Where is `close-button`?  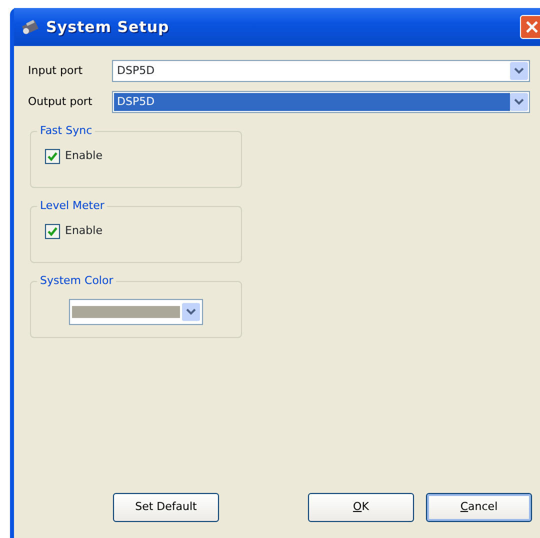
close-button is located at coordinates (530, 27).